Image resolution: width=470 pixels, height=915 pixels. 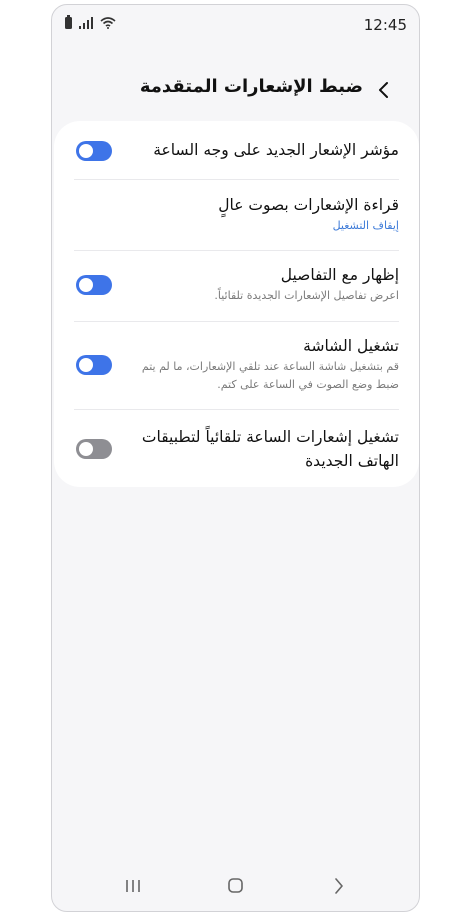 I want to click on toggle-turn-on-screen, so click(x=94, y=365).